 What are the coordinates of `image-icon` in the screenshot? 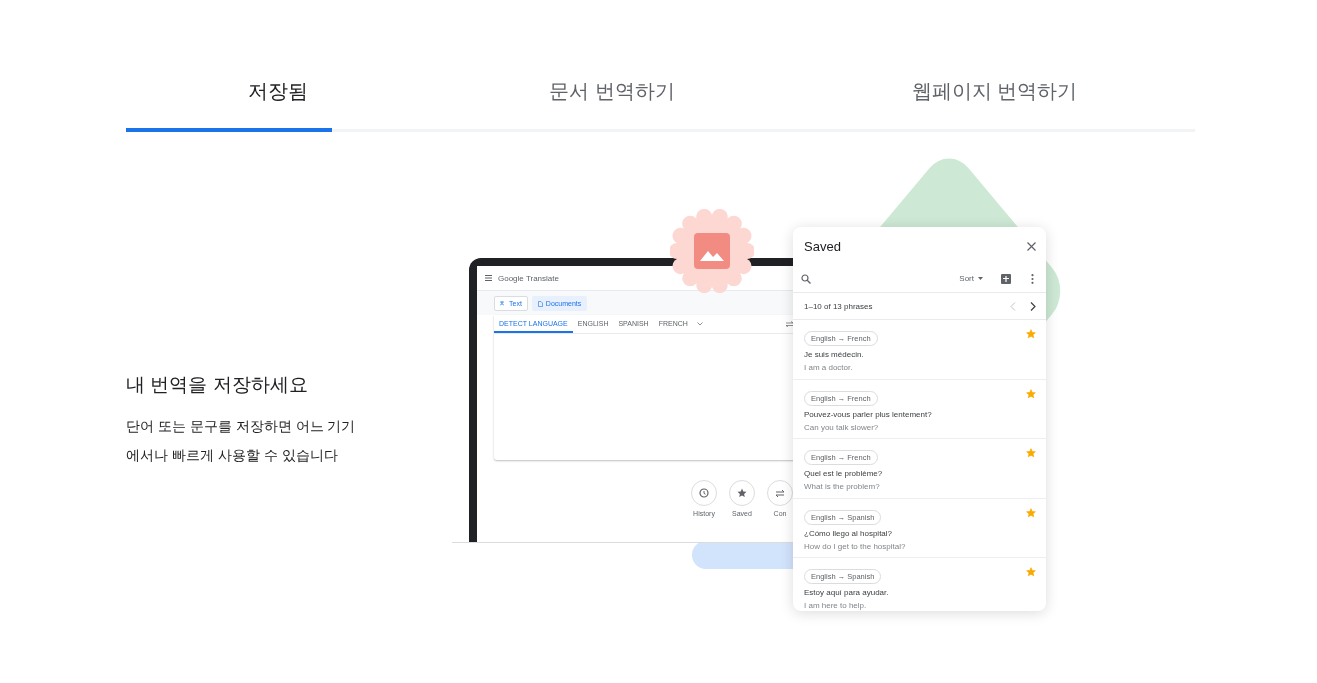 It's located at (712, 251).